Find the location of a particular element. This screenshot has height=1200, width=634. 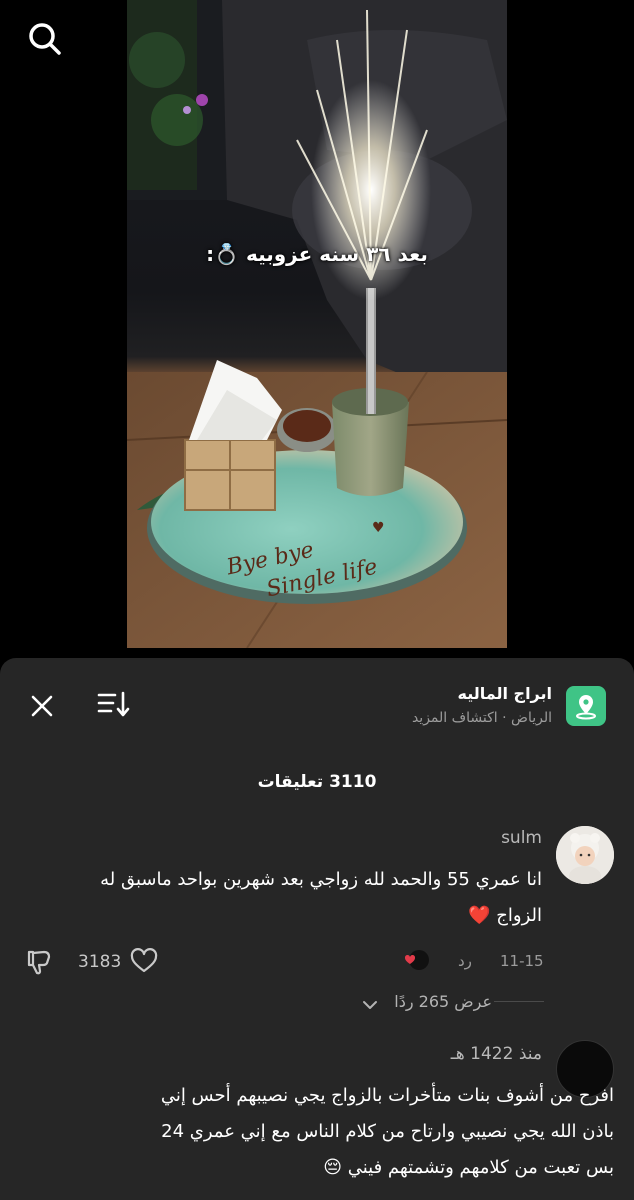

comments-count: 3110 تعليقات is located at coordinates (317, 782).